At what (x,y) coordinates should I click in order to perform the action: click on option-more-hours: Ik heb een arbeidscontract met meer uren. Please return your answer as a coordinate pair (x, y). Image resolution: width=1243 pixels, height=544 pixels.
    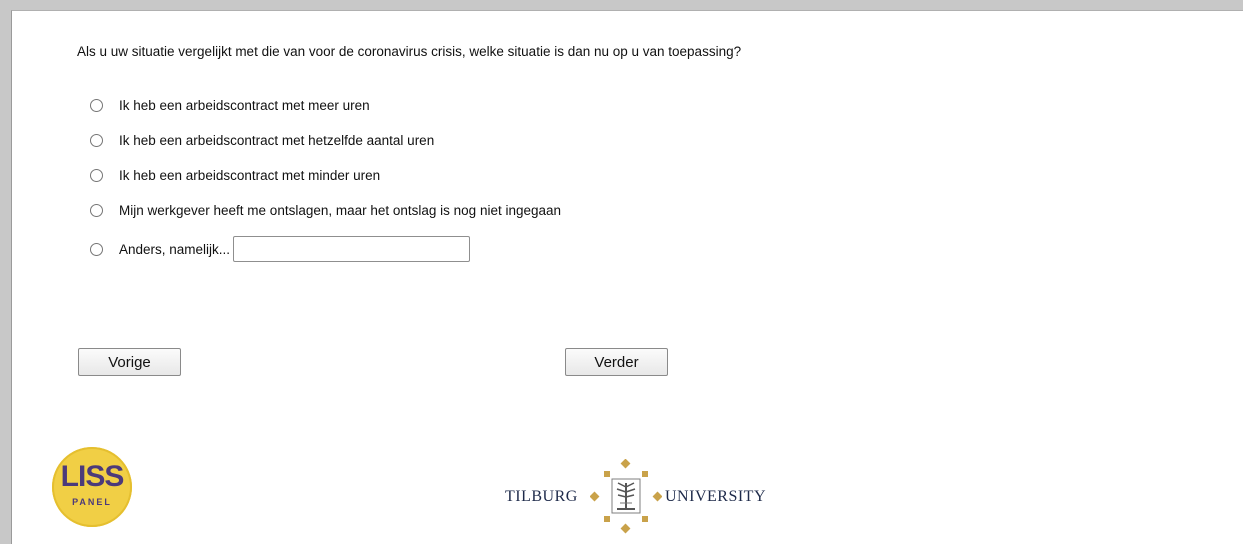
    Looking at the image, I should click on (230, 105).